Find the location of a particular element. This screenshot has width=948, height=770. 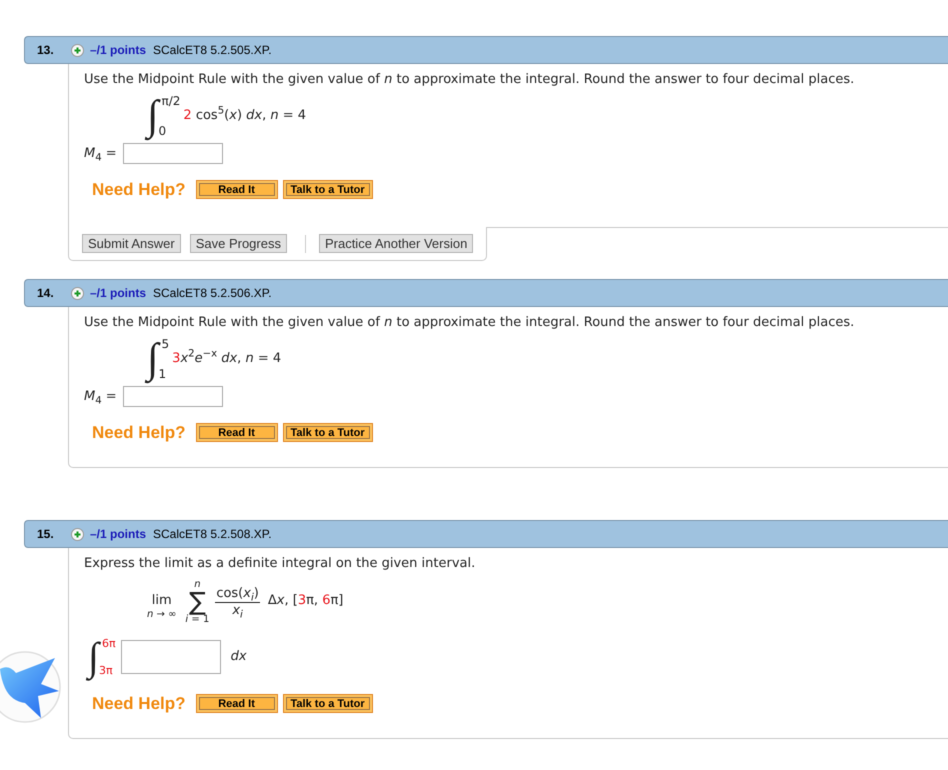

question-text: Express the limit as a definite integral on the given interval. is located at coordinates (280, 564).